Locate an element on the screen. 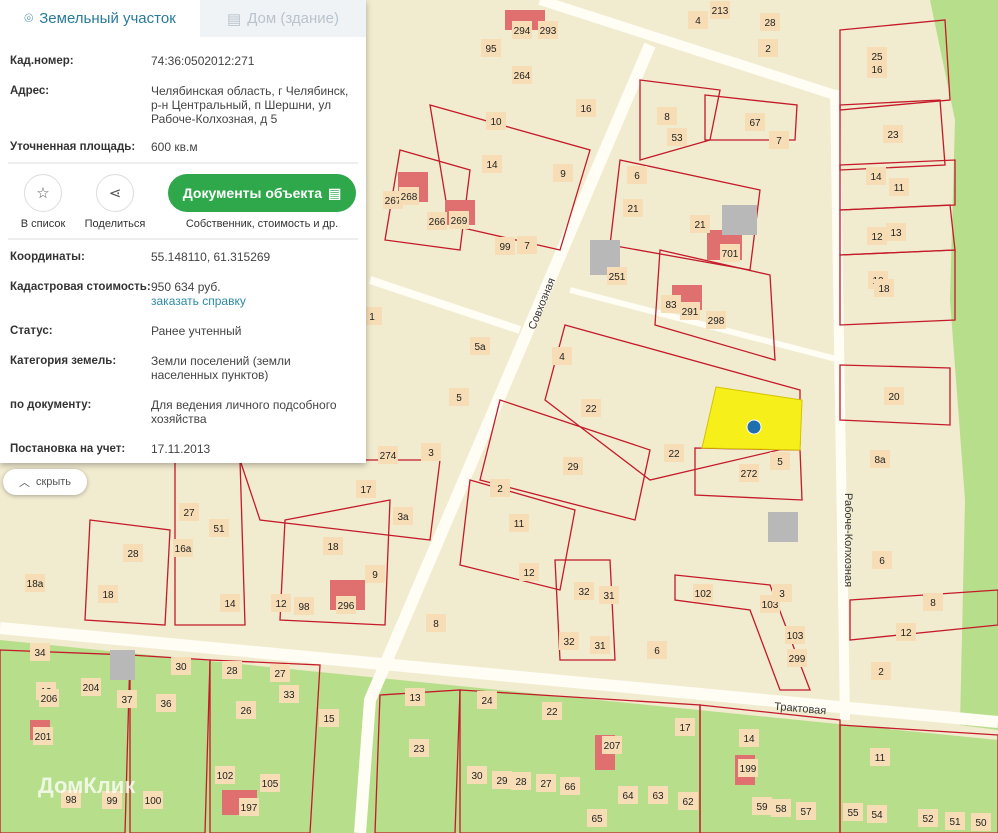 The image size is (998, 833). hide-panel-button: ︿ скрыть is located at coordinates (45, 482).